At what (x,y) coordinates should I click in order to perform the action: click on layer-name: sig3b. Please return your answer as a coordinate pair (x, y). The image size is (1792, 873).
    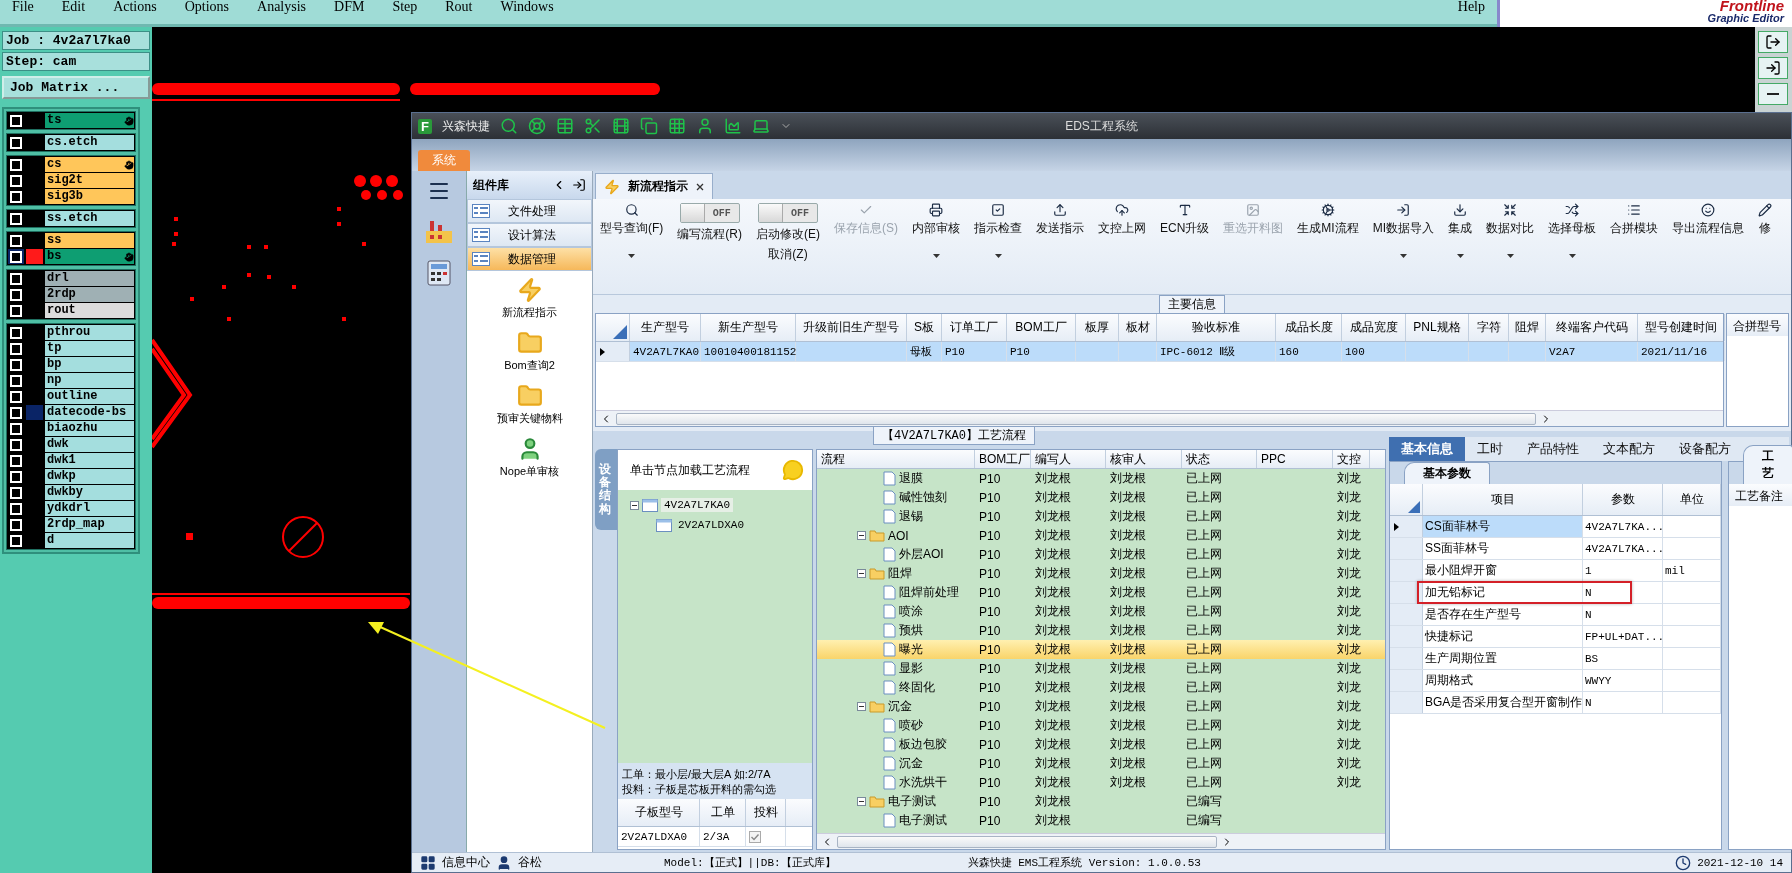
    Looking at the image, I should click on (89, 196).